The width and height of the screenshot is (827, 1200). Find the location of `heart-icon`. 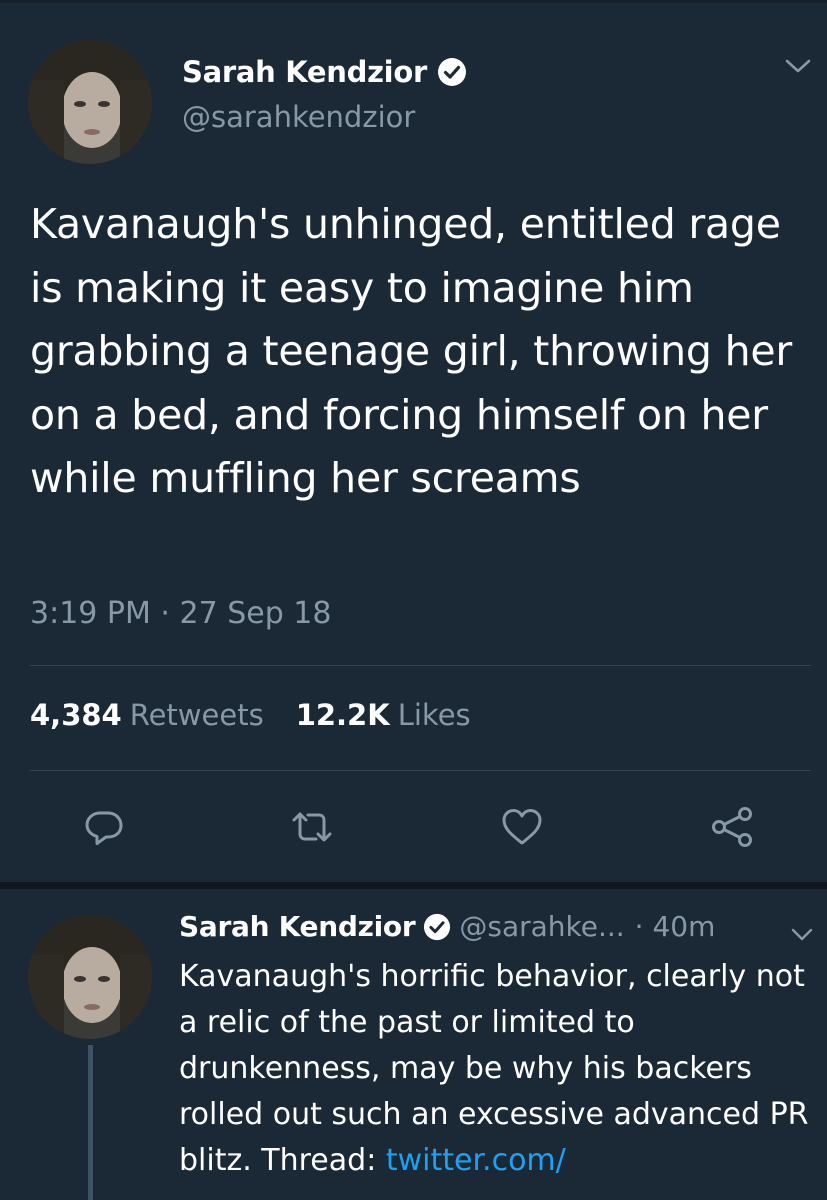

heart-icon is located at coordinates (522, 832).